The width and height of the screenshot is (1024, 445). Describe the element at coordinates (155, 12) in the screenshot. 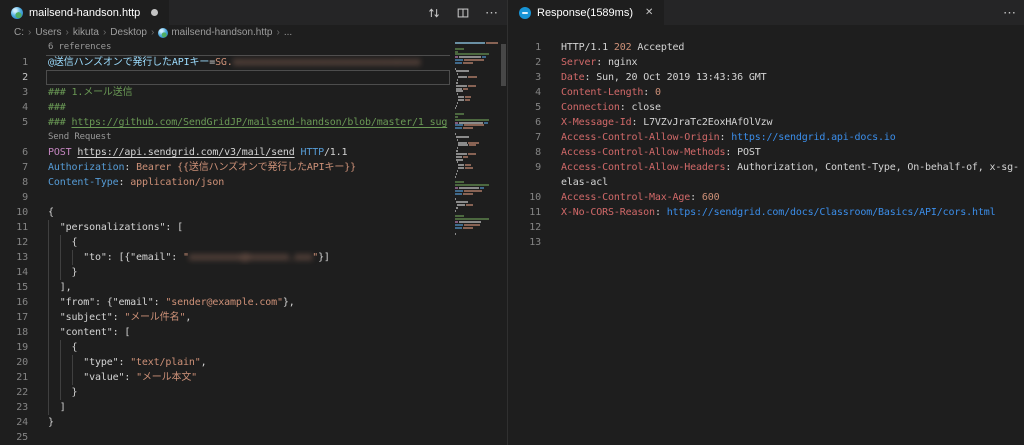

I see `unsaved-changes-dot` at that location.